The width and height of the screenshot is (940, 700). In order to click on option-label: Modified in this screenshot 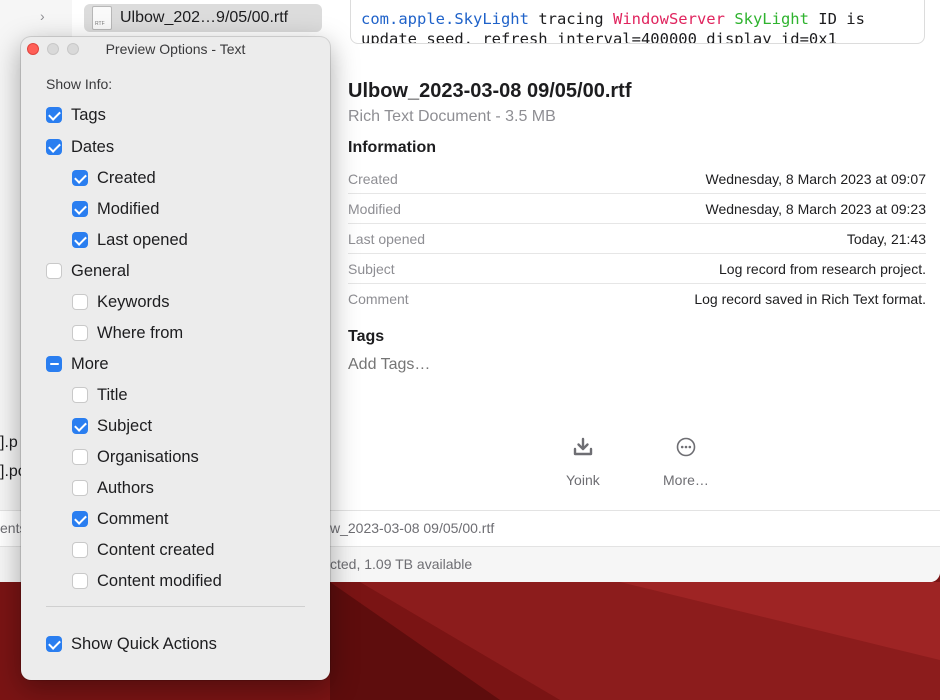, I will do `click(128, 208)`.